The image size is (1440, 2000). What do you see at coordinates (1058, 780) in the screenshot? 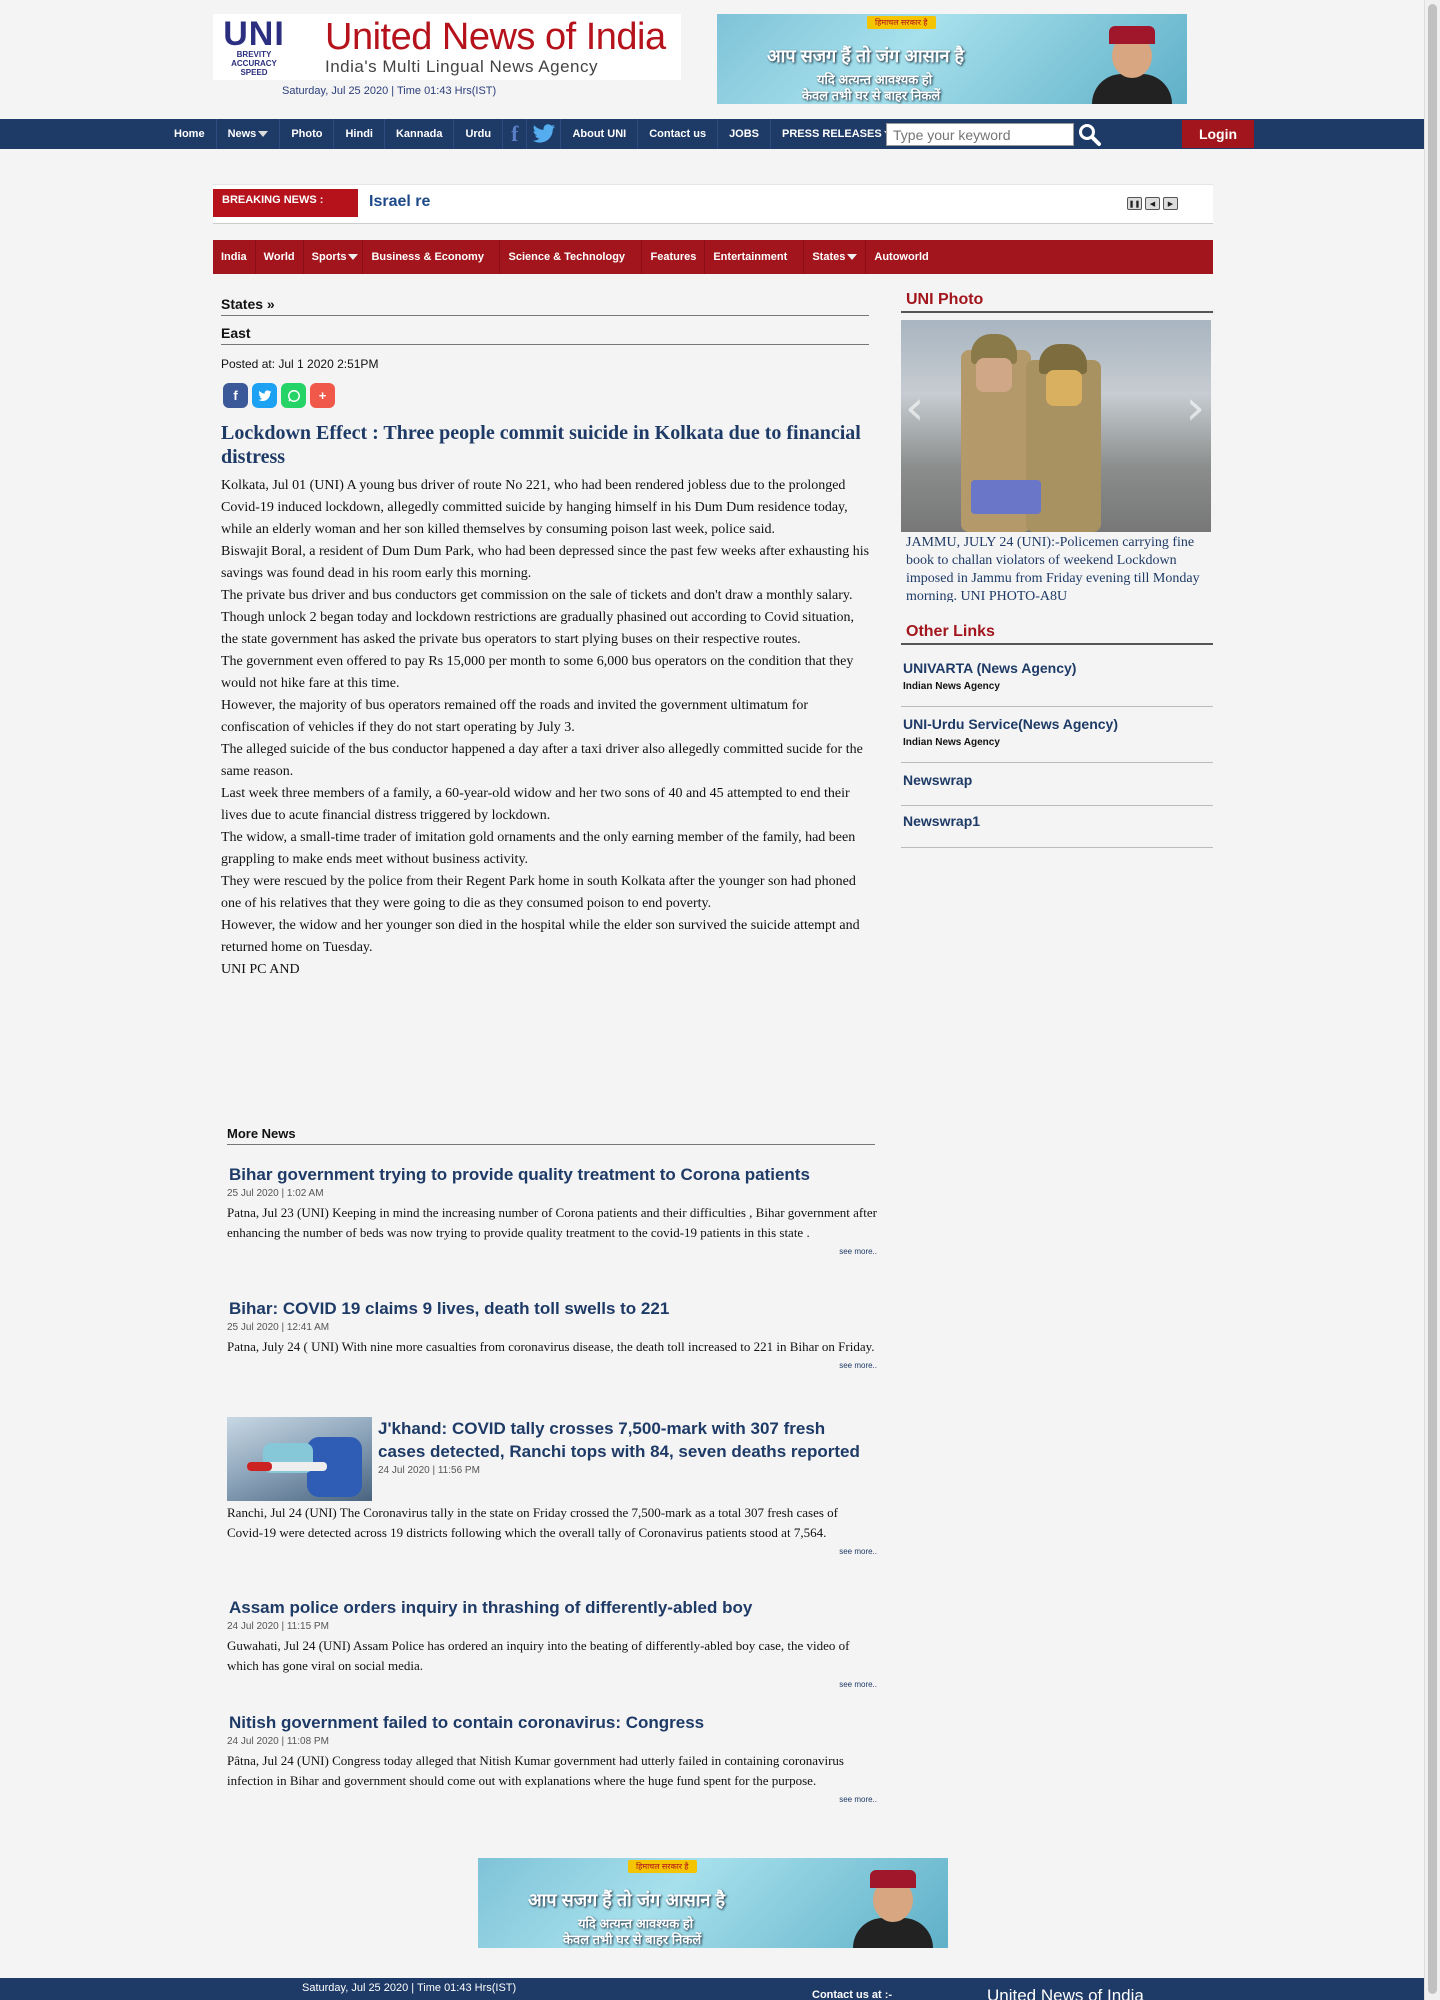
I see `other-link-name: Newswrap` at bounding box center [1058, 780].